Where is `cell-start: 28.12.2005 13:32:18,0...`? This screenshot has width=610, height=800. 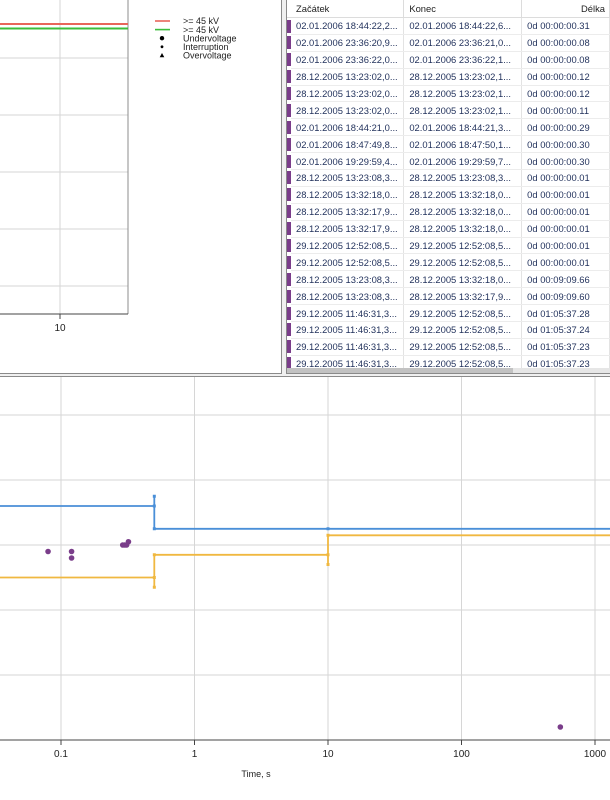 cell-start: 28.12.2005 13:32:18,0... is located at coordinates (348, 195).